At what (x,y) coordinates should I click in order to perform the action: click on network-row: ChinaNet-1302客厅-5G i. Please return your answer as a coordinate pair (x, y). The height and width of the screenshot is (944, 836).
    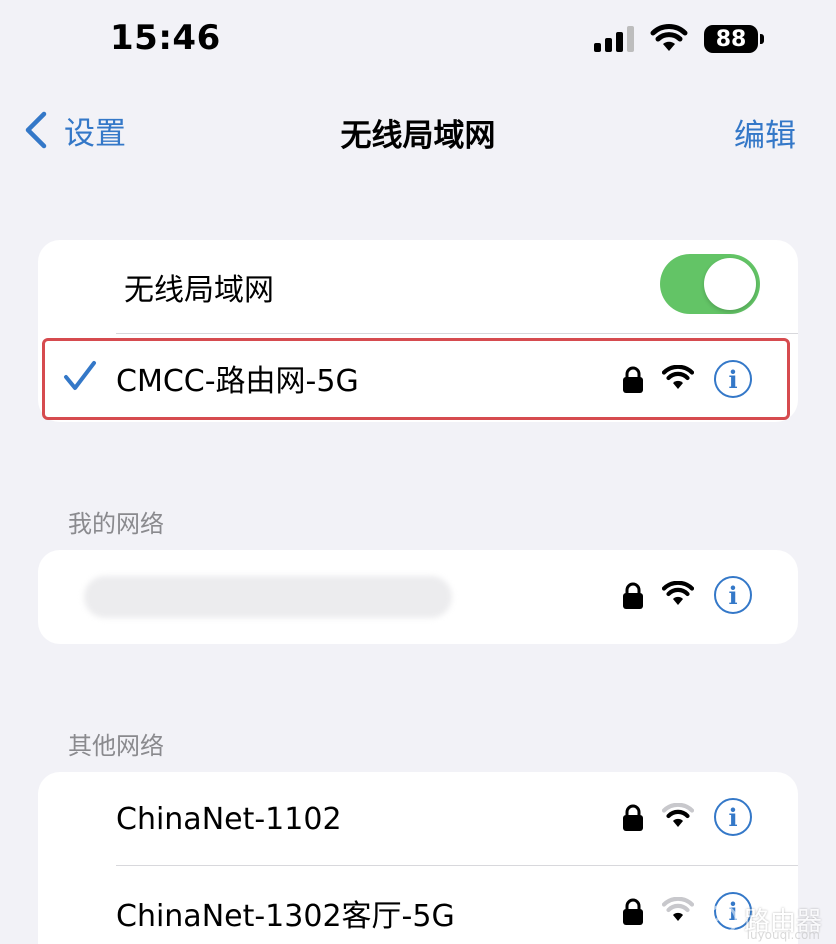
    Looking at the image, I should click on (418, 905).